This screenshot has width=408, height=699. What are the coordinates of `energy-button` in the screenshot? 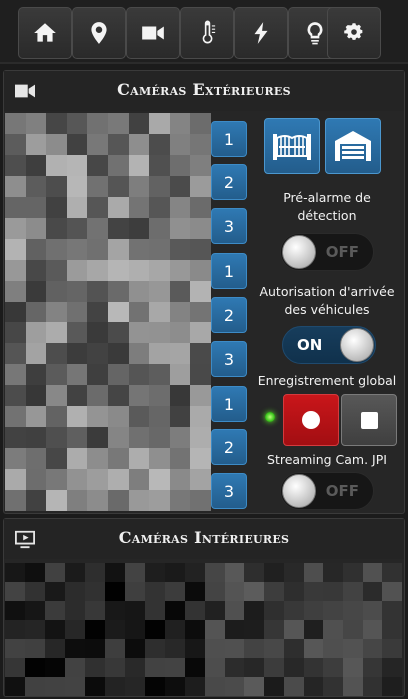 It's located at (261, 33).